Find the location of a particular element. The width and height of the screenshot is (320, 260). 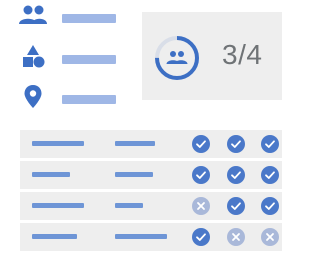

progress-ring is located at coordinates (177, 58).